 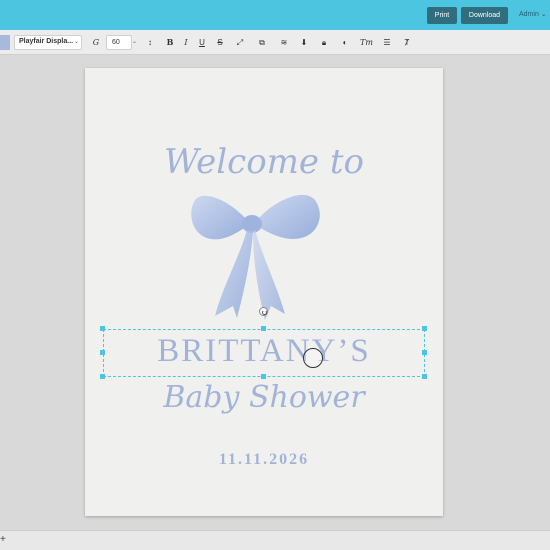 What do you see at coordinates (240, 42) in the screenshot?
I see `resize-icon: ⤢` at bounding box center [240, 42].